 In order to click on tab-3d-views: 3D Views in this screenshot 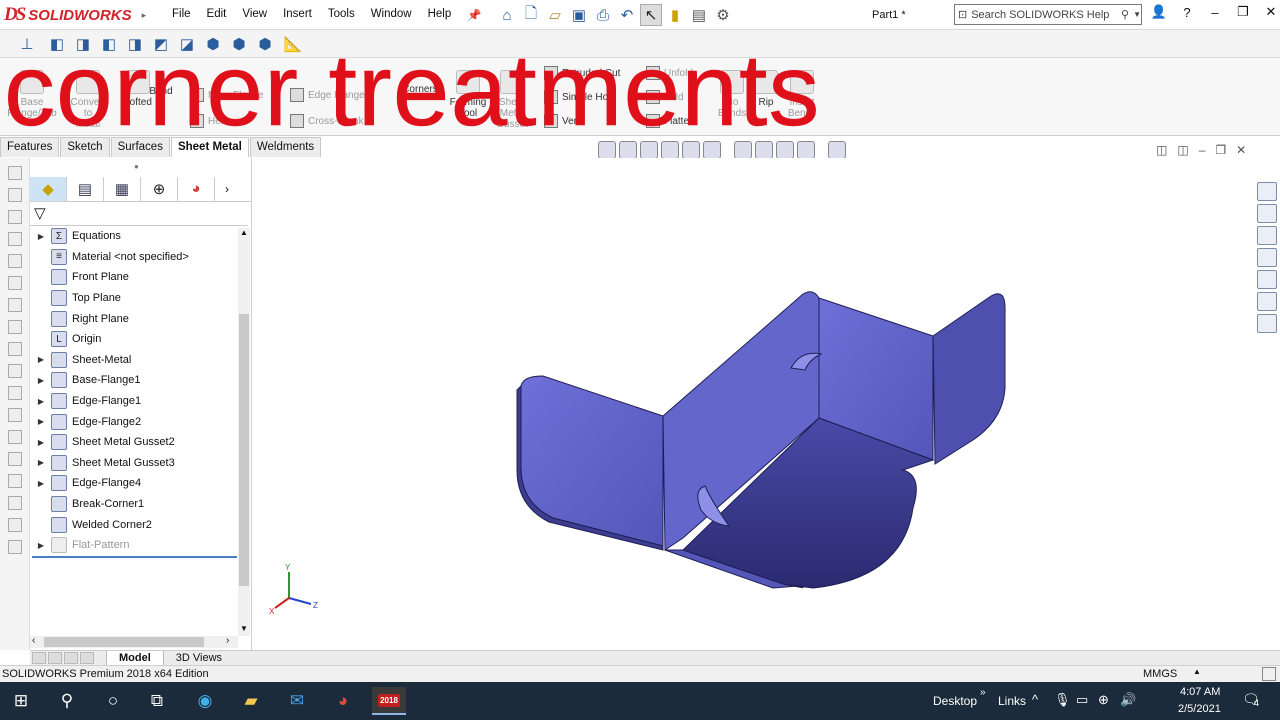, I will do `click(198, 658)`.